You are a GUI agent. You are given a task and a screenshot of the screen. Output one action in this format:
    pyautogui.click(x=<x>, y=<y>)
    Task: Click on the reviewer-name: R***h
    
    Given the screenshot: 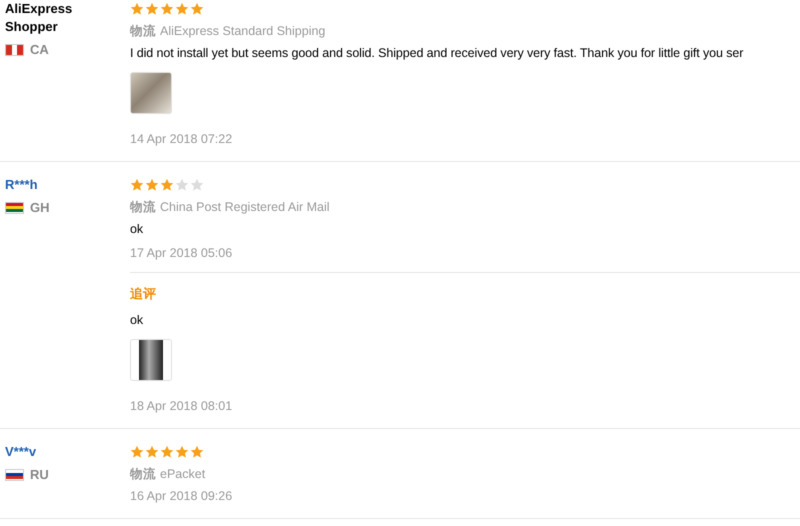 What is the action you would take?
    pyautogui.click(x=50, y=185)
    